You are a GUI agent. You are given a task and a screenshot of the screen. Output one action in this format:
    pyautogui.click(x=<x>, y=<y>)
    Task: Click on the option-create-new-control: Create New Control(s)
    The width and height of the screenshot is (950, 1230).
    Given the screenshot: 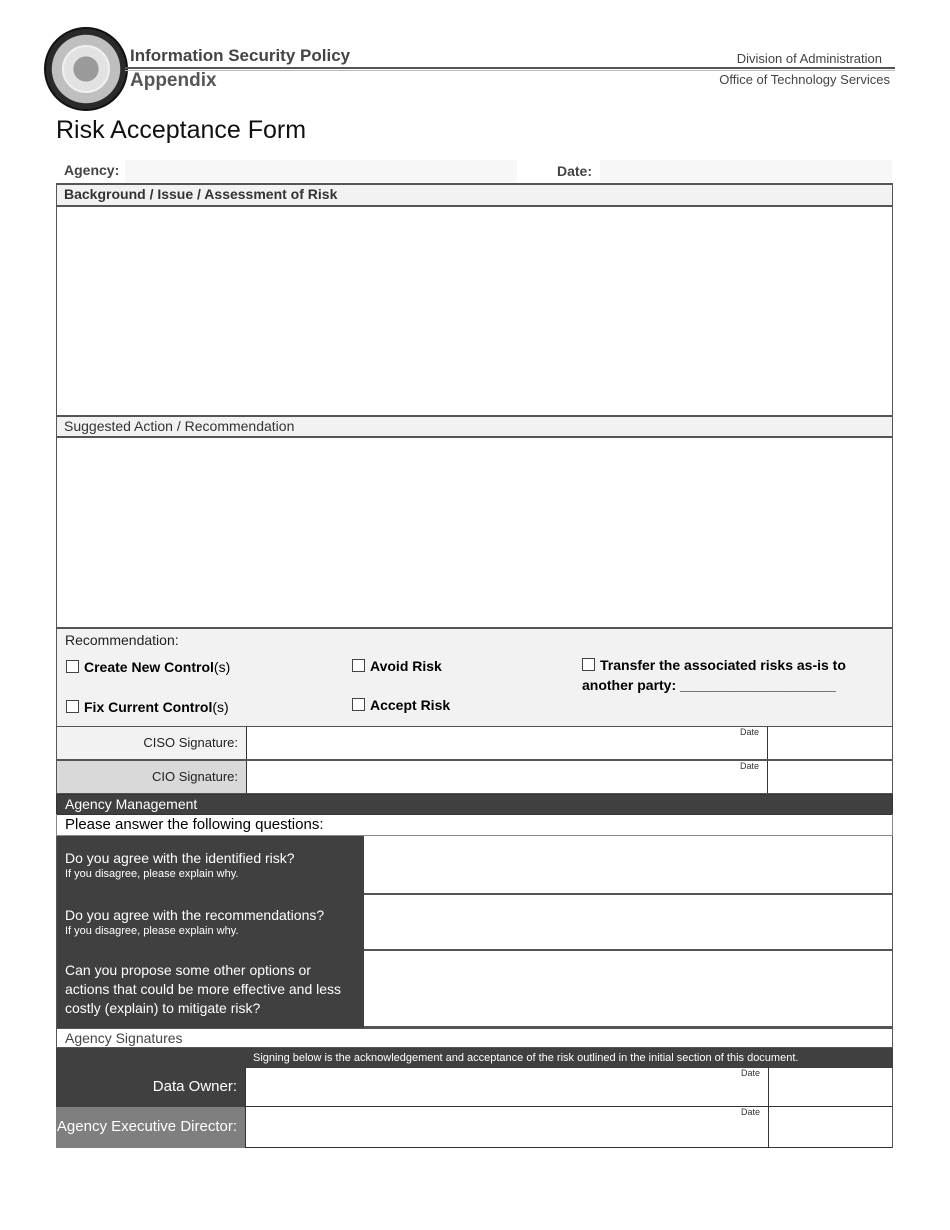 What is the action you would take?
    pyautogui.click(x=148, y=667)
    